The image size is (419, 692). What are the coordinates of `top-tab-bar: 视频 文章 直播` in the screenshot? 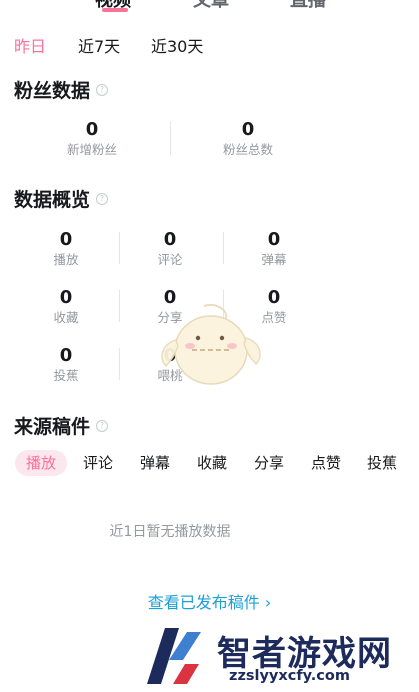 It's located at (209, 6).